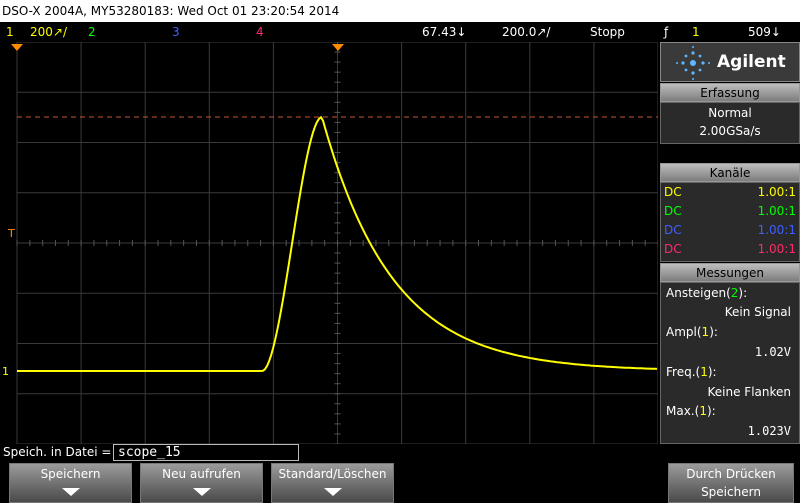 The image size is (800, 503). What do you see at coordinates (772, 352) in the screenshot?
I see `meas-2-value: 1.02V` at bounding box center [772, 352].